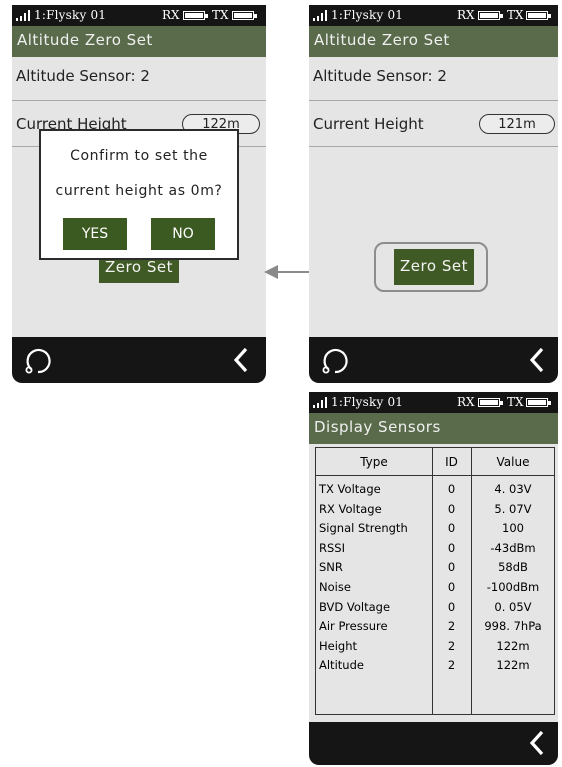 This screenshot has height=767, width=562. I want to click on sensor-type-cell: SNR, so click(331, 567).